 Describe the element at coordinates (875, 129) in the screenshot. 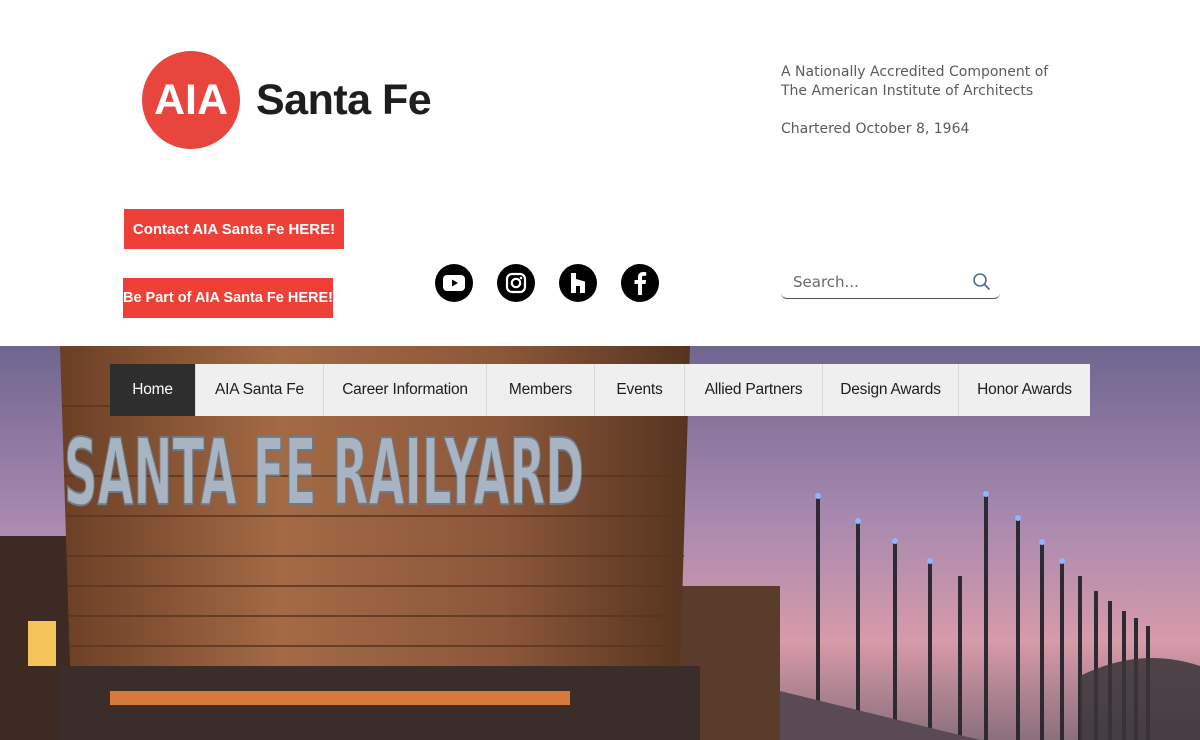

I see `chartered-date: Chartered October 8, 1964` at that location.